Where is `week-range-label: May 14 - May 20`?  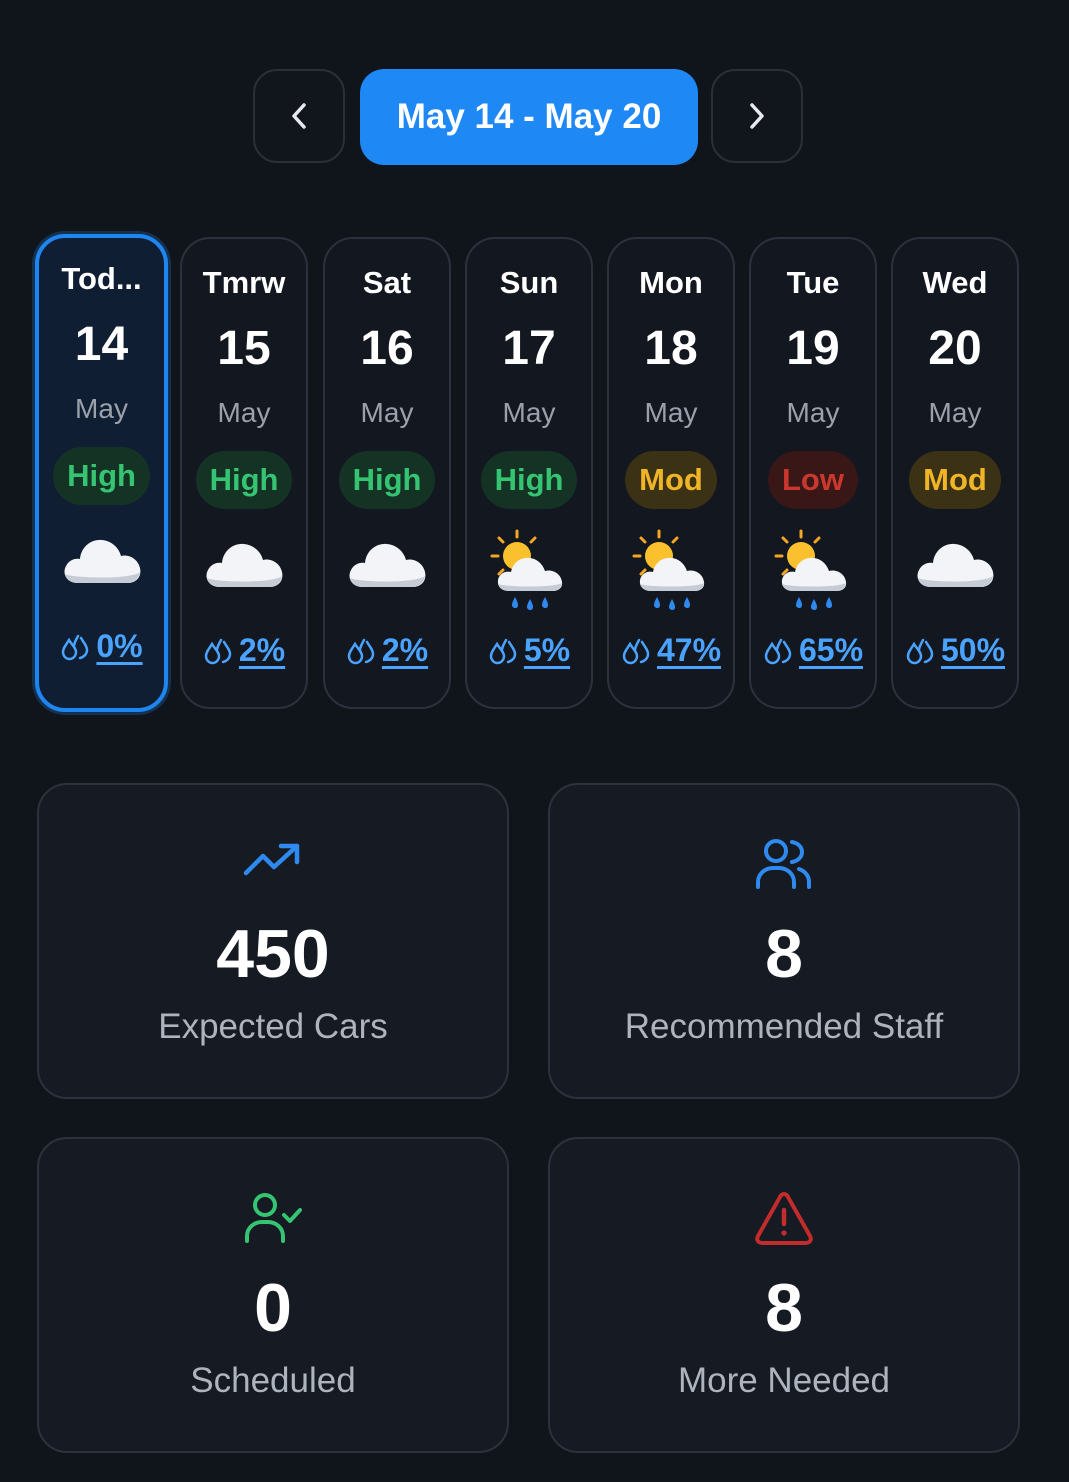
week-range-label: May 14 - May 20 is located at coordinates (529, 116).